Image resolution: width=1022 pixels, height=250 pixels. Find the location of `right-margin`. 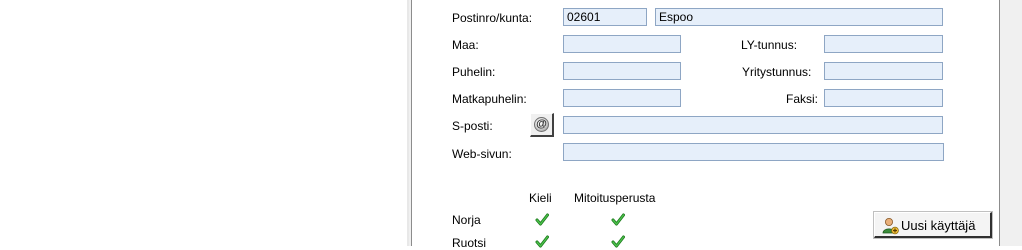

right-margin is located at coordinates (1011, 123).